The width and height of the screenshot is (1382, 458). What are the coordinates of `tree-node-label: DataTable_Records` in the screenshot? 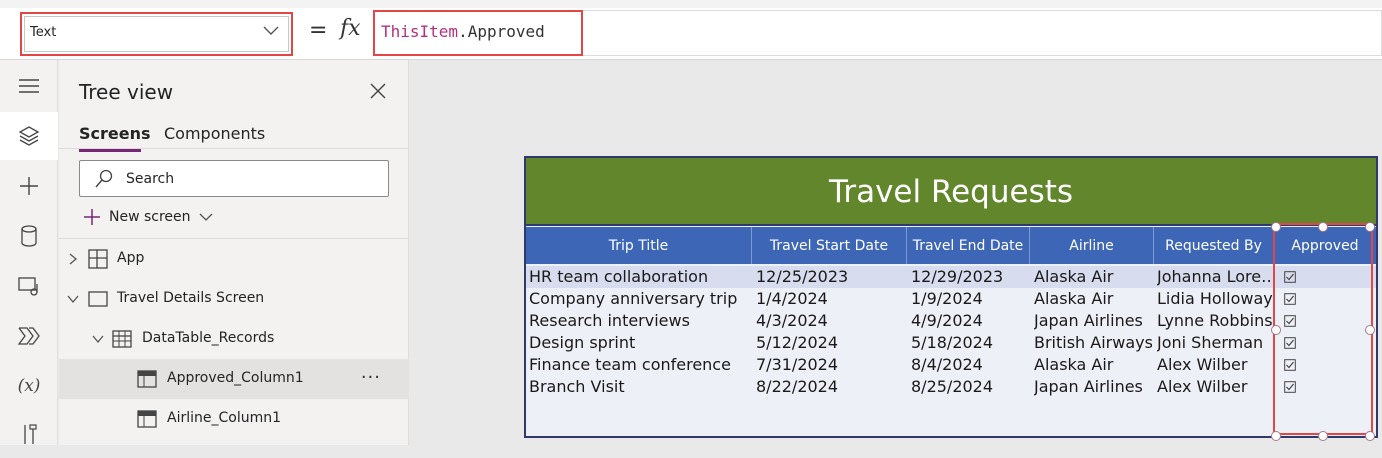 It's located at (208, 338).